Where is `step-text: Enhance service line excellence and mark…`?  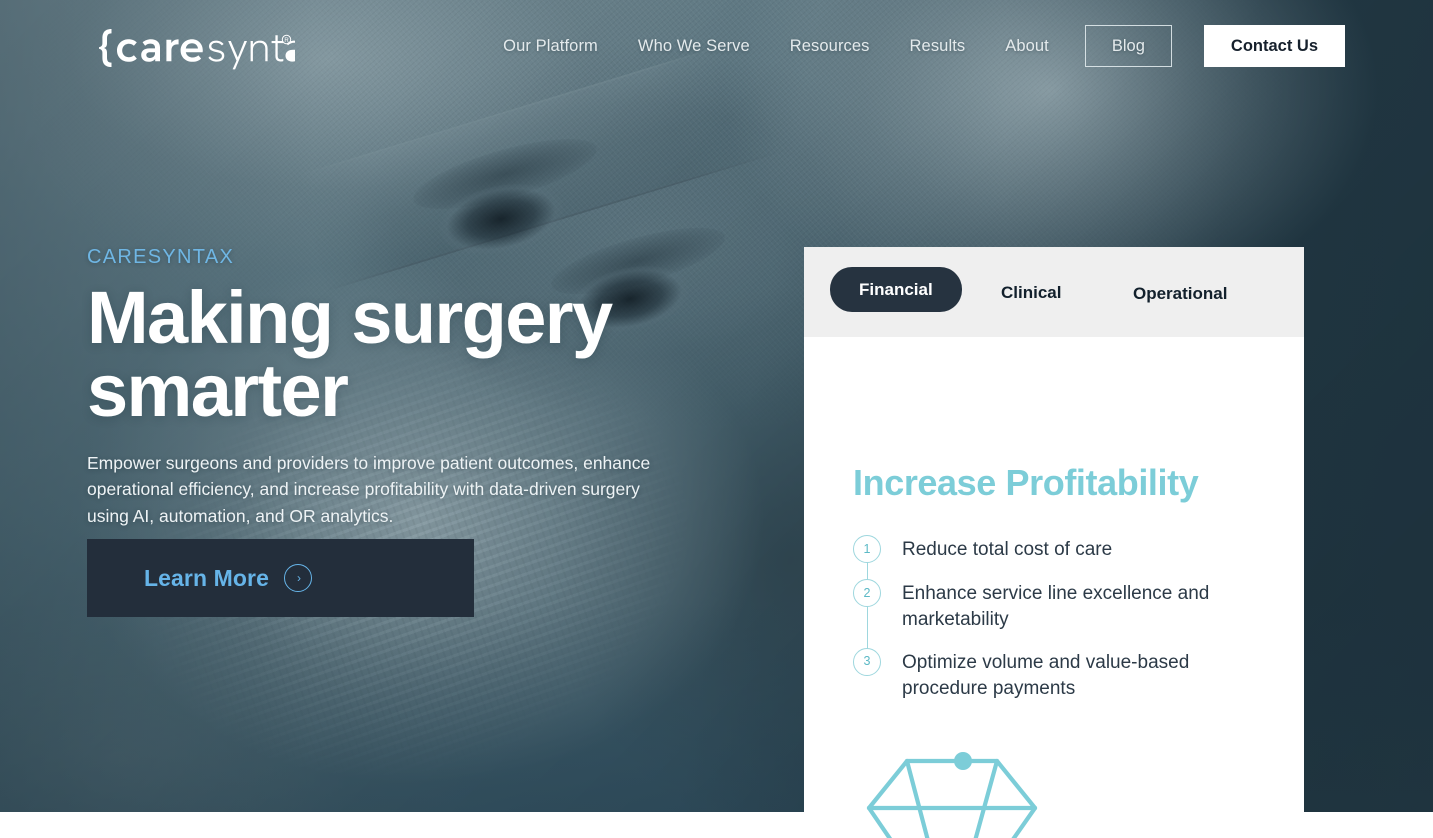
step-text: Enhance service line excellence and mark… is located at coordinates (1056, 607).